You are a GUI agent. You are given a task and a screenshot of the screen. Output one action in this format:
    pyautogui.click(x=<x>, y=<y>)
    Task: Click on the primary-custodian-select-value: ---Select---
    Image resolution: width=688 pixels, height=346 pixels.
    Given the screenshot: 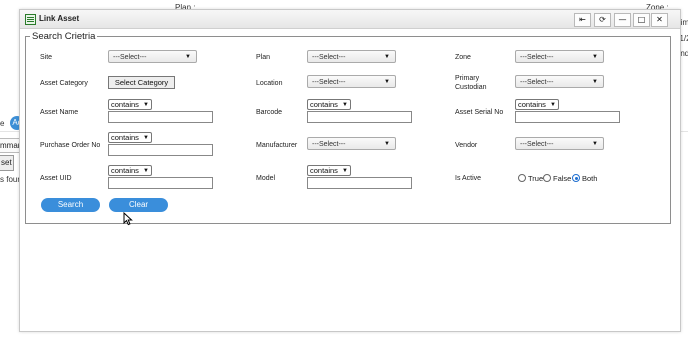 What is the action you would take?
    pyautogui.click(x=537, y=82)
    